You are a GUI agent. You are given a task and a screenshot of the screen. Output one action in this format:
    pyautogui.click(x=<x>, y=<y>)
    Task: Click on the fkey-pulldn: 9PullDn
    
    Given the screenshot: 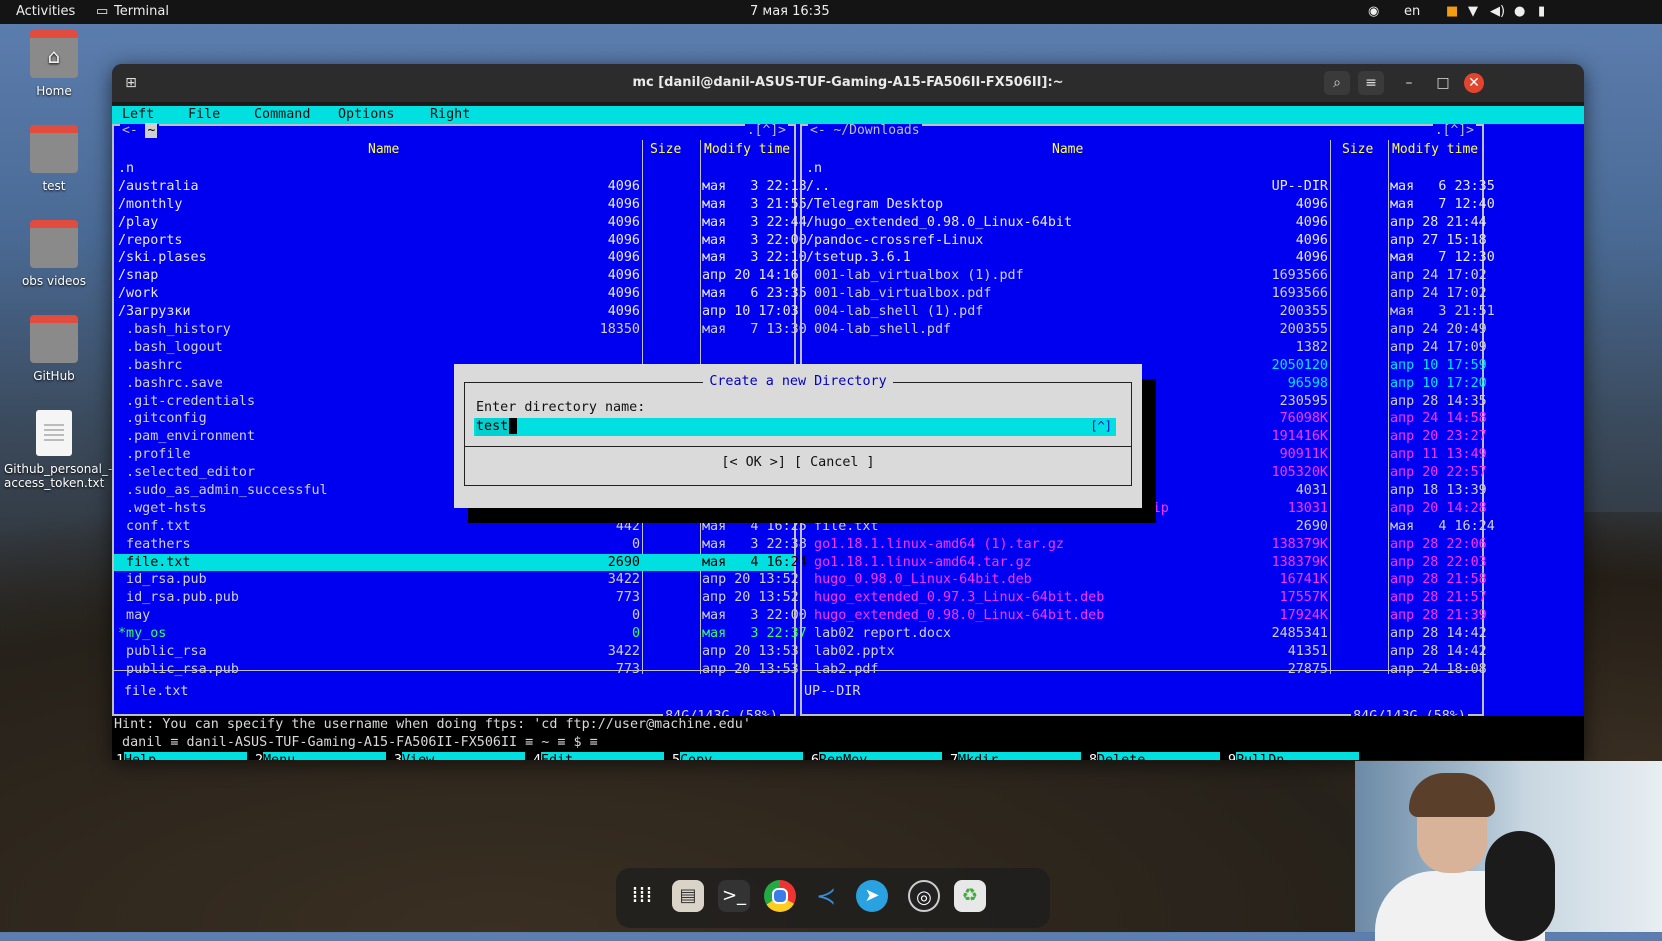 What is the action you would take?
    pyautogui.click(x=1293, y=756)
    